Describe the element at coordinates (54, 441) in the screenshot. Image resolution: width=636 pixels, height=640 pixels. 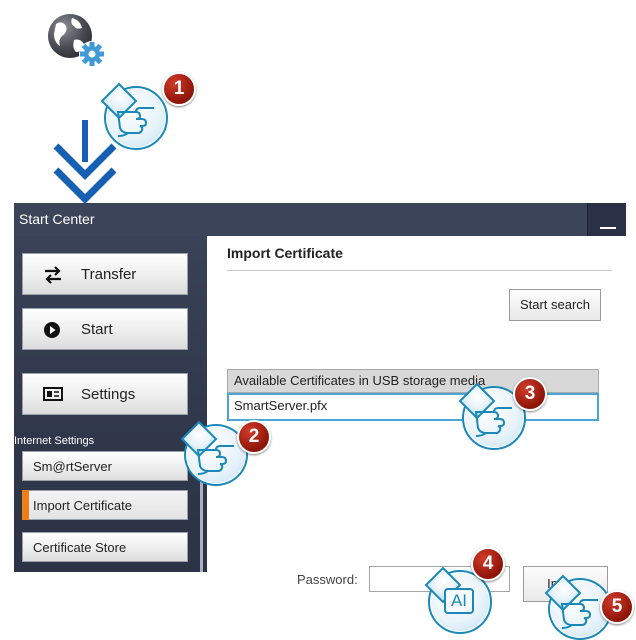
I see `internet-settings-heading: Internet Settings` at that location.